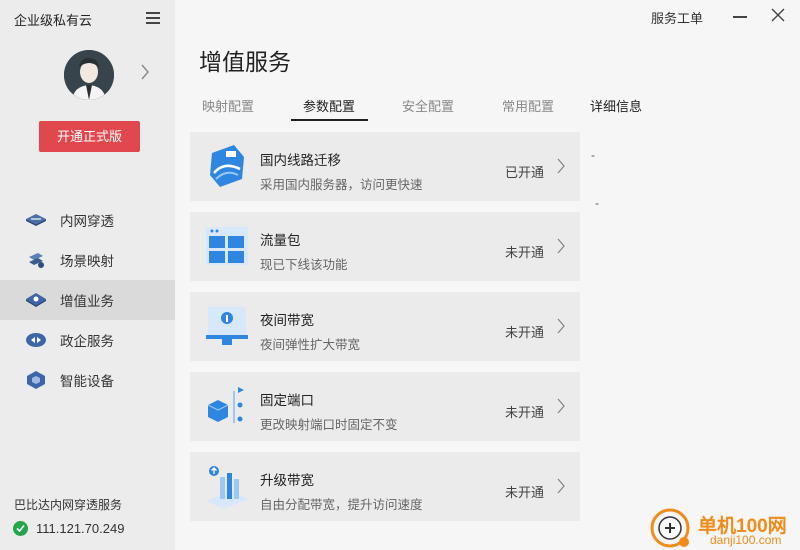 The height and width of the screenshot is (550, 800). Describe the element at coordinates (528, 105) in the screenshot. I see `tab-common-config: 常用配置` at that location.